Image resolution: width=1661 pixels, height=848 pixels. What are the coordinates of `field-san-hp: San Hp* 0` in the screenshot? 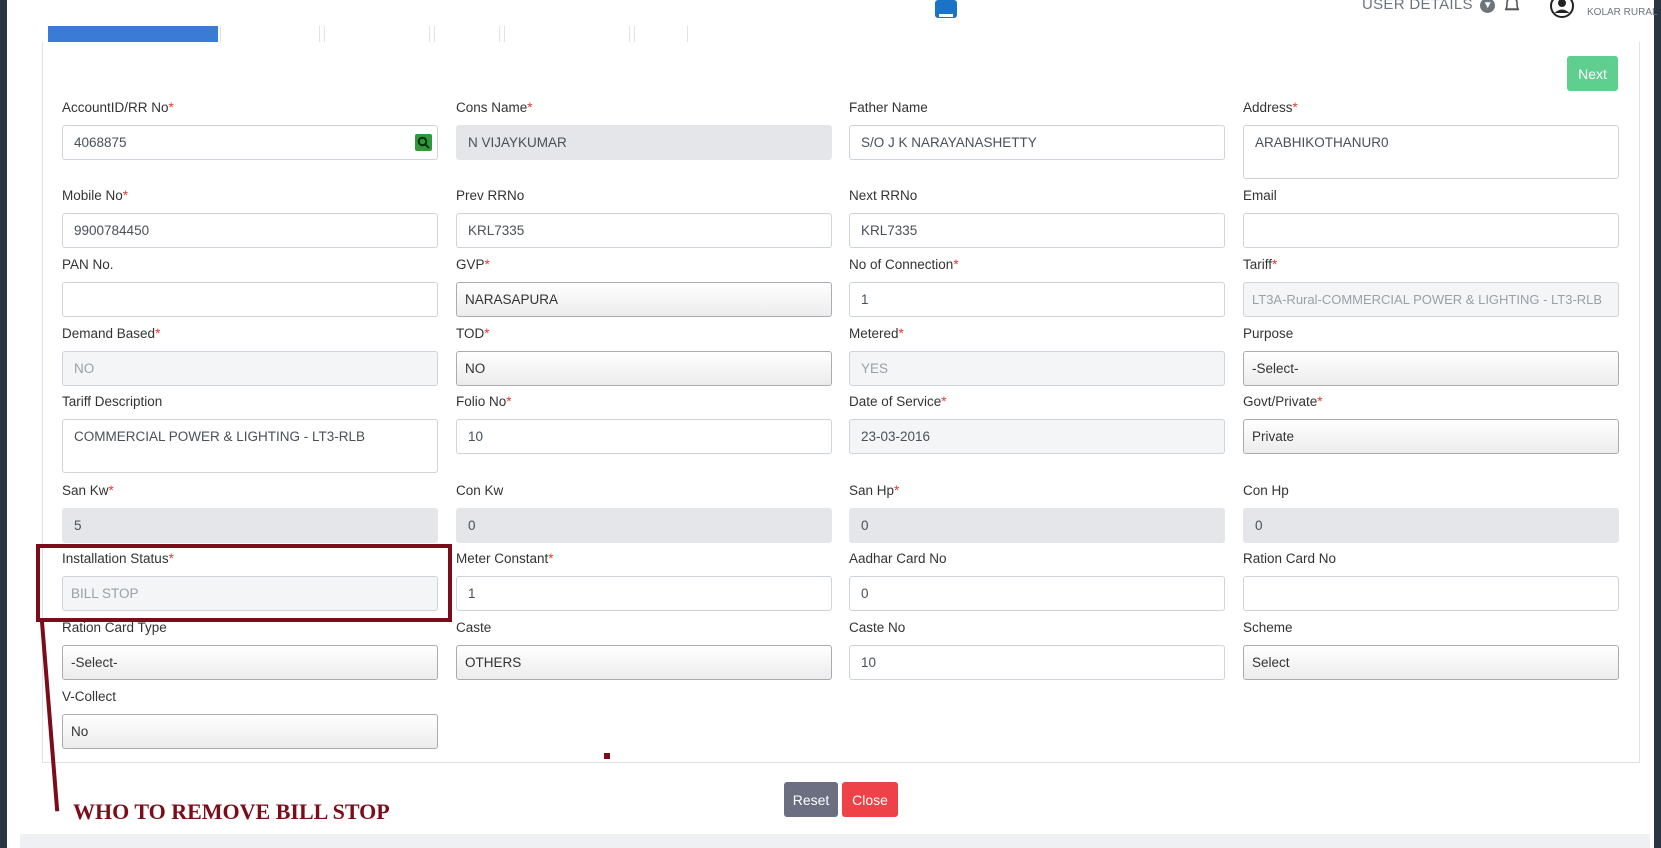 It's located at (1037, 513).